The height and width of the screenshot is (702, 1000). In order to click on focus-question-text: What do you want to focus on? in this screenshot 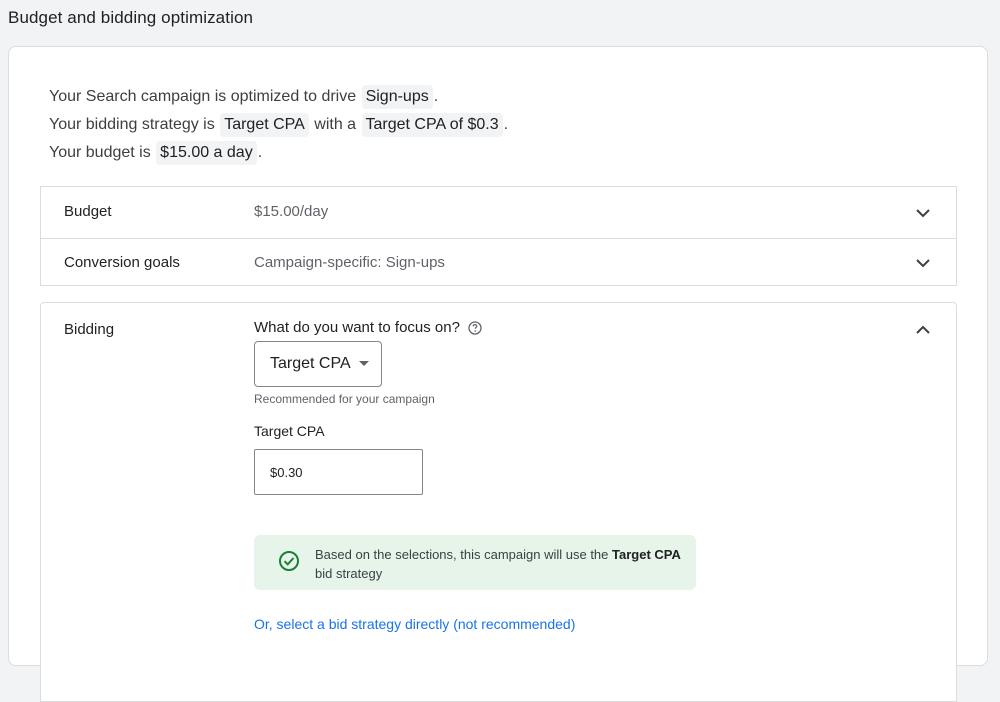, I will do `click(357, 327)`.